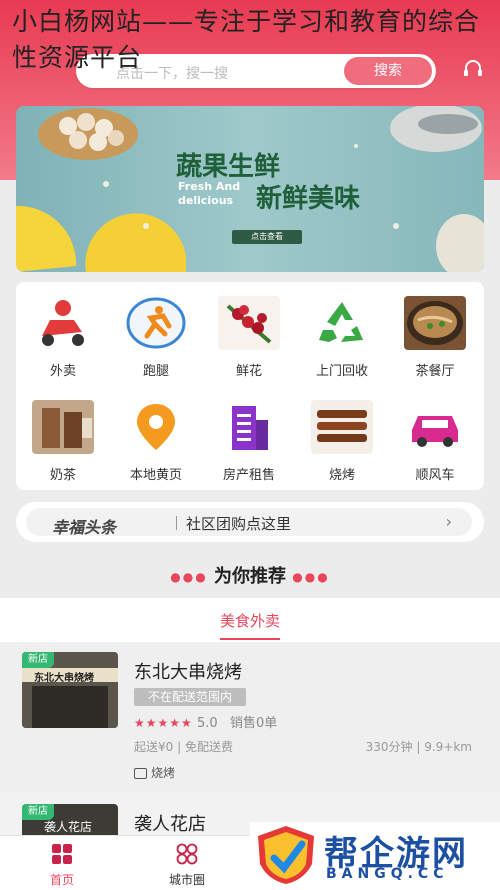 This screenshot has height=890, width=500. Describe the element at coordinates (183, 747) in the screenshot. I see `shop-fees: 起送¥0 | 免配送费` at that location.